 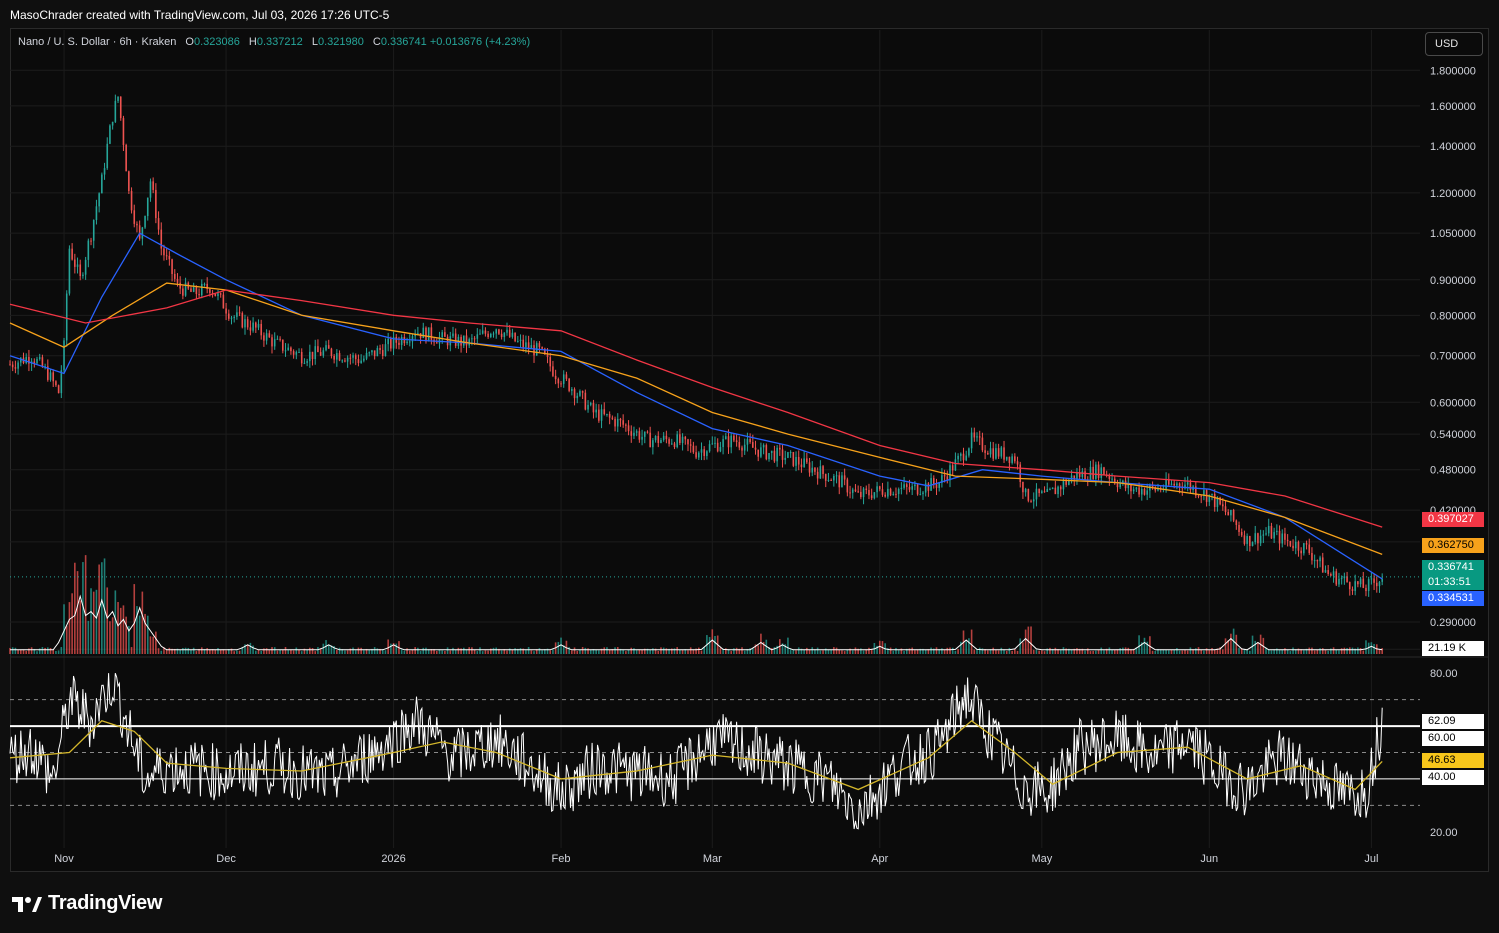 I want to click on volume-layer, so click(x=696, y=604).